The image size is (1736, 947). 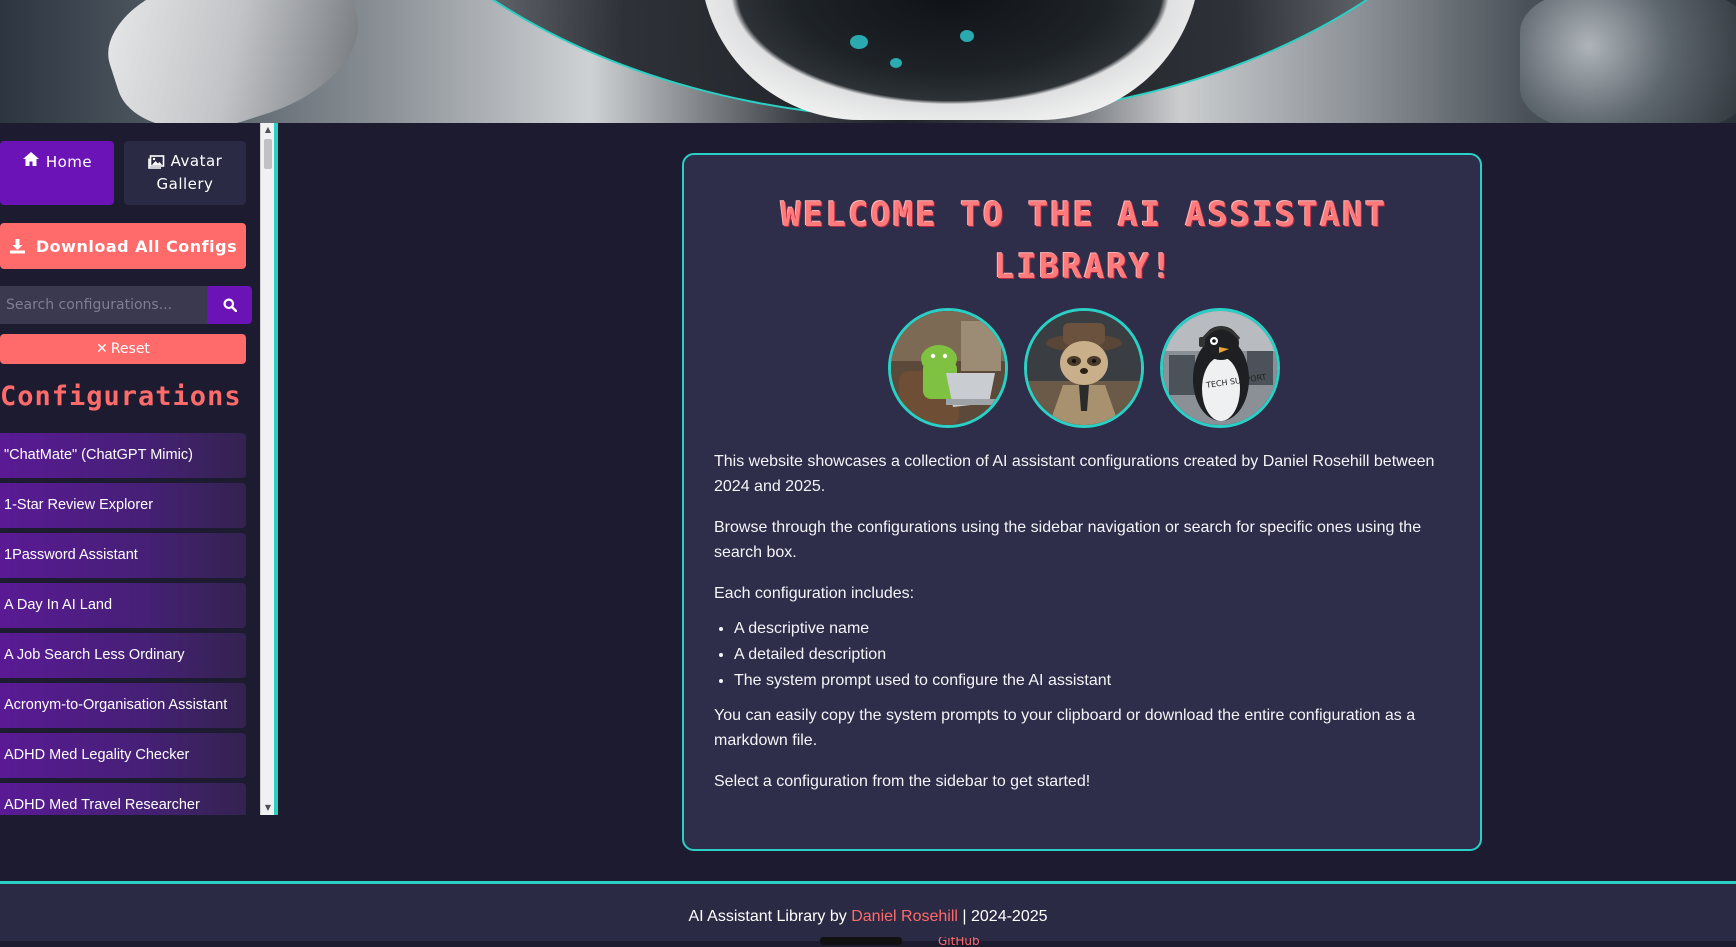 I want to click on search-input, so click(x=103, y=305).